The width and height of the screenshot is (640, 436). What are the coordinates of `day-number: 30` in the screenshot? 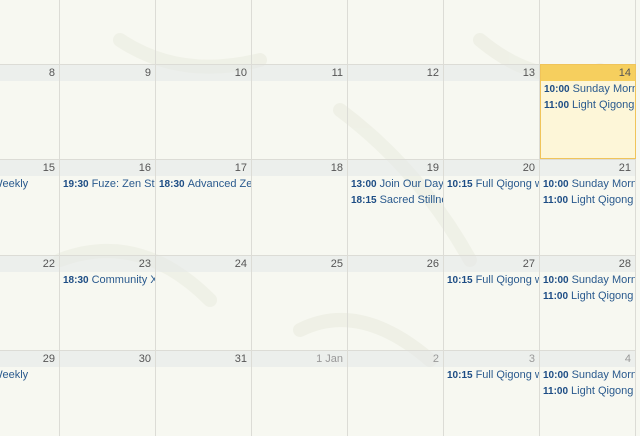 It's located at (107, 359).